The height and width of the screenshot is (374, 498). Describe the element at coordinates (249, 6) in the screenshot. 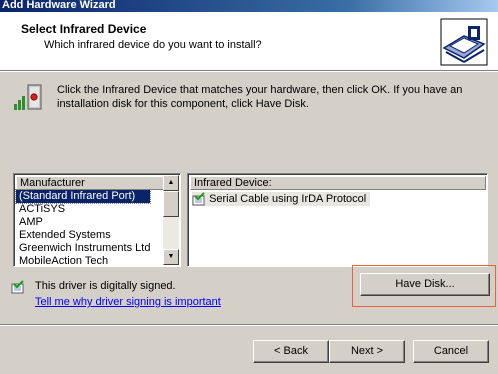

I see `window-title: Add Hardware Wizard` at that location.